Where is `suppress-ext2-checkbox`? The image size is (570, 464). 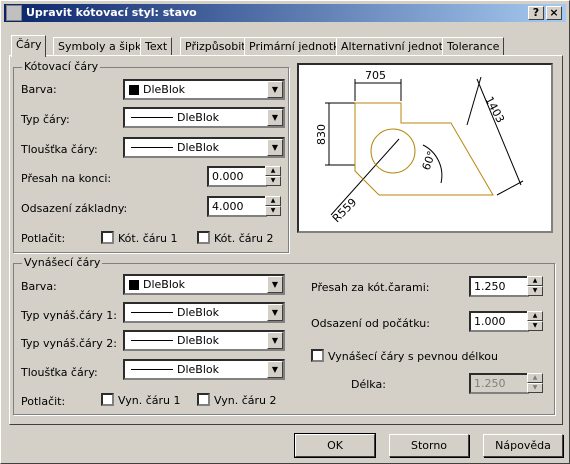
suppress-ext2-checkbox is located at coordinates (203, 399).